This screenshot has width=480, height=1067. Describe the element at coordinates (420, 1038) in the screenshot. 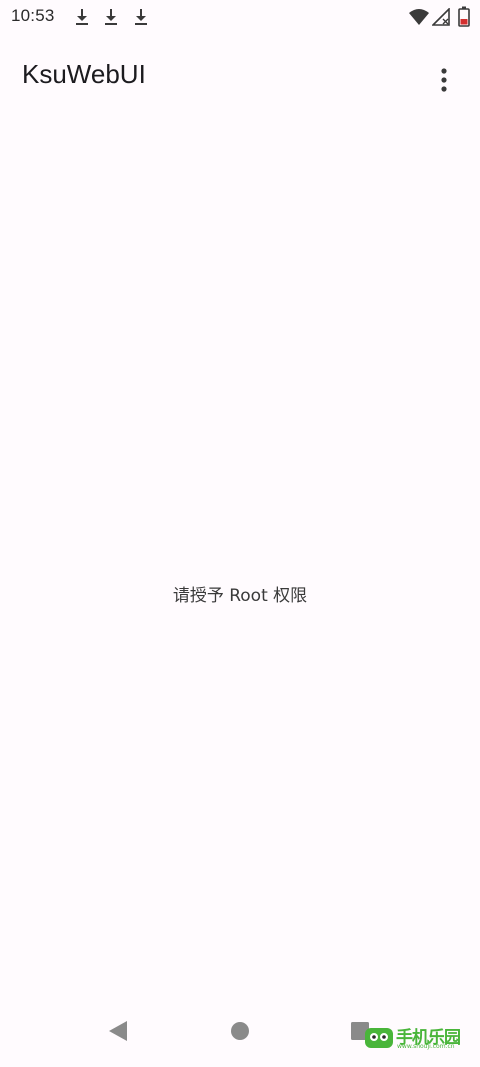

I see `watermark-logo: 手机乐园 www.shouji.com.cn` at that location.